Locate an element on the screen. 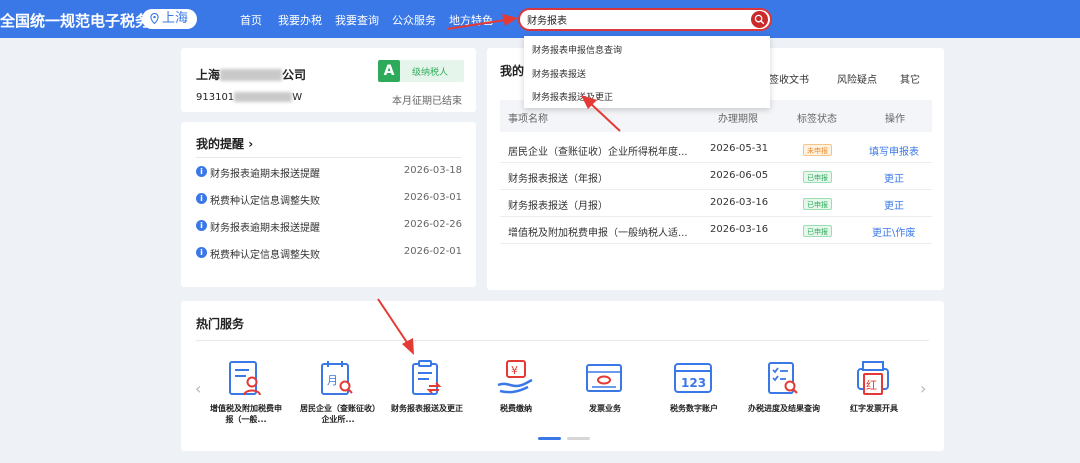 The height and width of the screenshot is (463, 1080). credit-grade-badge: A 级纳税人 is located at coordinates (421, 71).